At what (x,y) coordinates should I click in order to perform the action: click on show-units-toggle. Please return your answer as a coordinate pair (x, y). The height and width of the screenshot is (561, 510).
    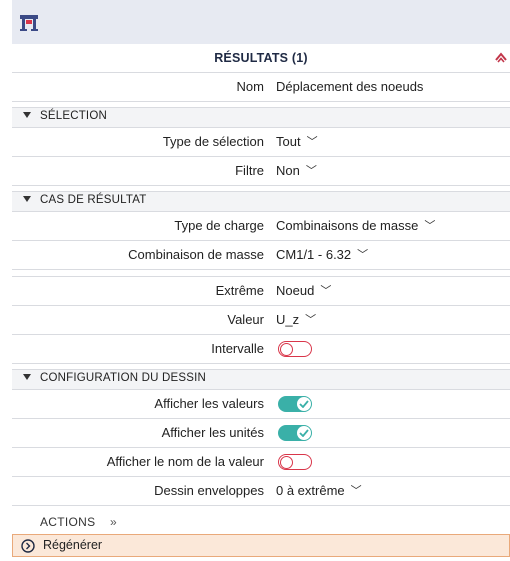
    Looking at the image, I should click on (295, 433).